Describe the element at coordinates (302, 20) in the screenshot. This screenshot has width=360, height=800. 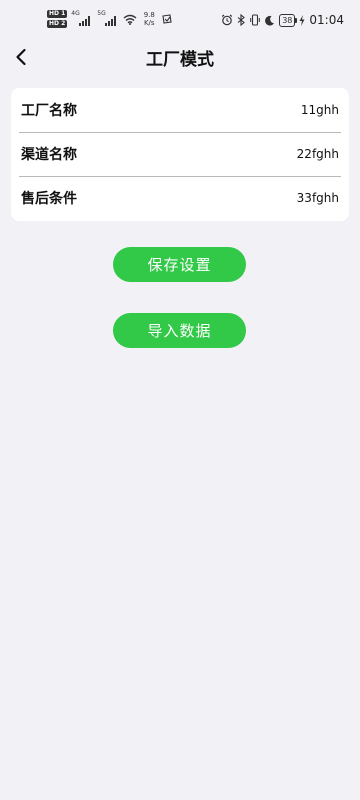
I see `charging-icon` at that location.